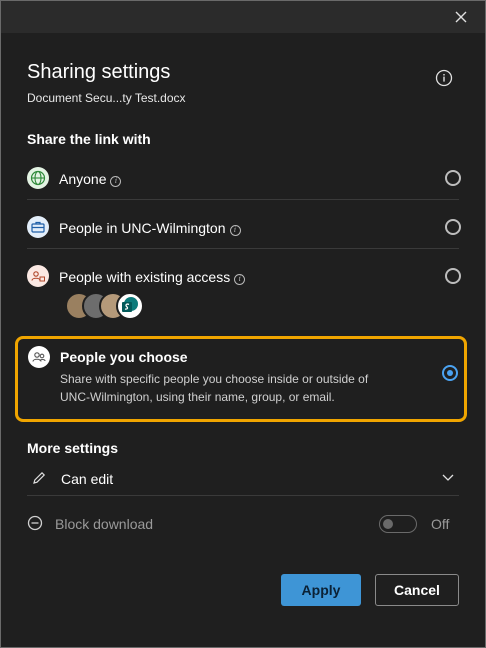 This screenshot has height=648, width=486. Describe the element at coordinates (106, 98) in the screenshot. I see `file-name: Document Secu...ty Test.docx` at that location.